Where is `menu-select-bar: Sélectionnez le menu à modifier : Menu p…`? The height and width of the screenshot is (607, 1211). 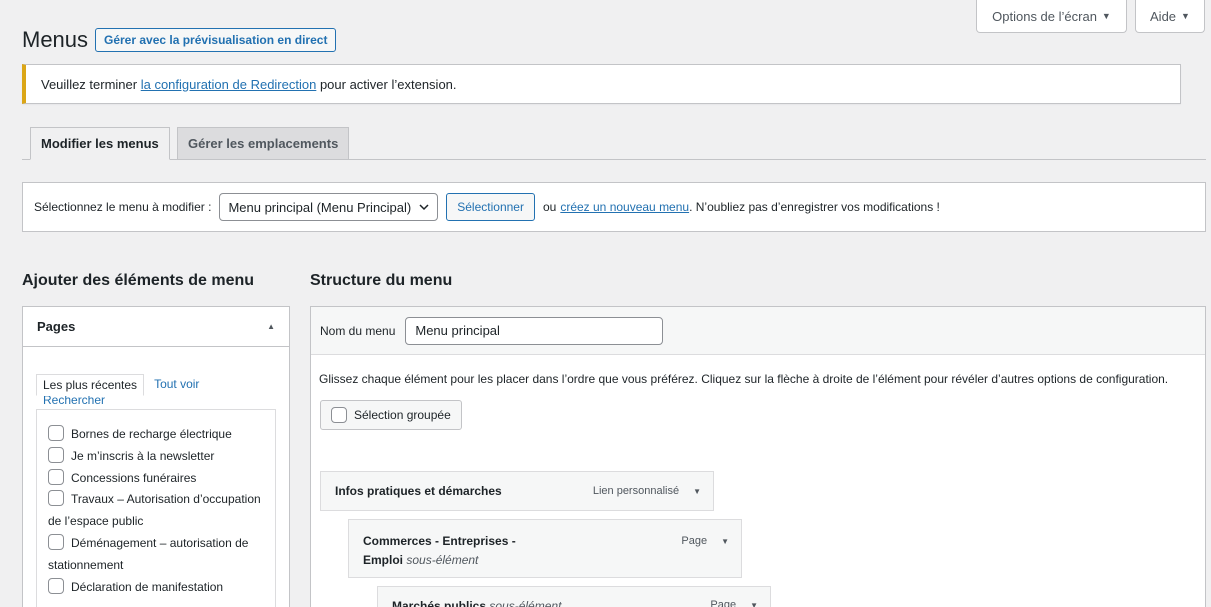
menu-select-bar: Sélectionnez le menu à modifier : Menu p… is located at coordinates (614, 207).